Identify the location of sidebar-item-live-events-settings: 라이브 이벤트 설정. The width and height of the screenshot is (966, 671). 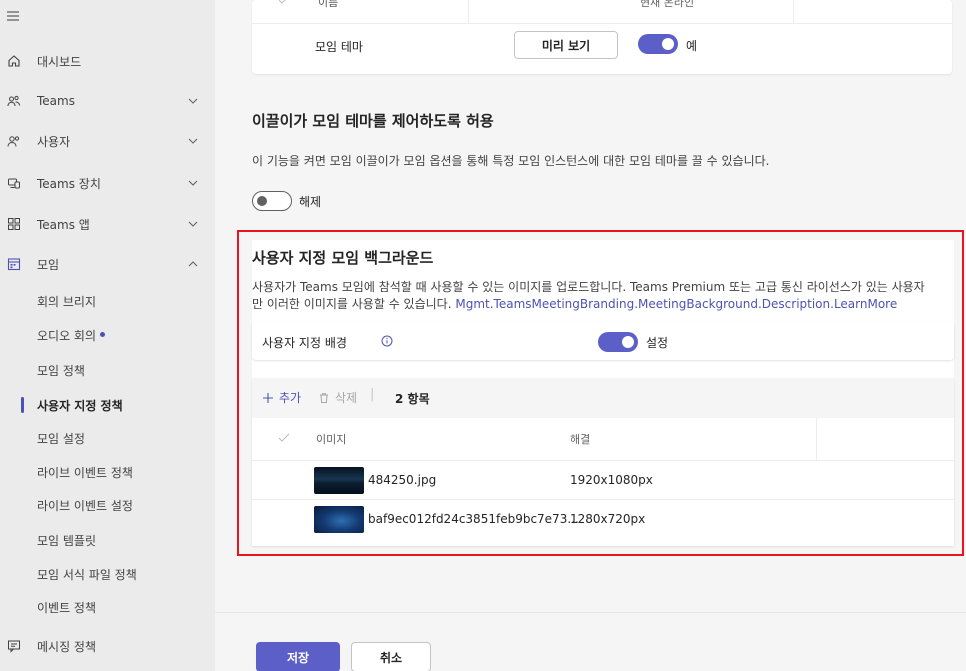
(107, 505).